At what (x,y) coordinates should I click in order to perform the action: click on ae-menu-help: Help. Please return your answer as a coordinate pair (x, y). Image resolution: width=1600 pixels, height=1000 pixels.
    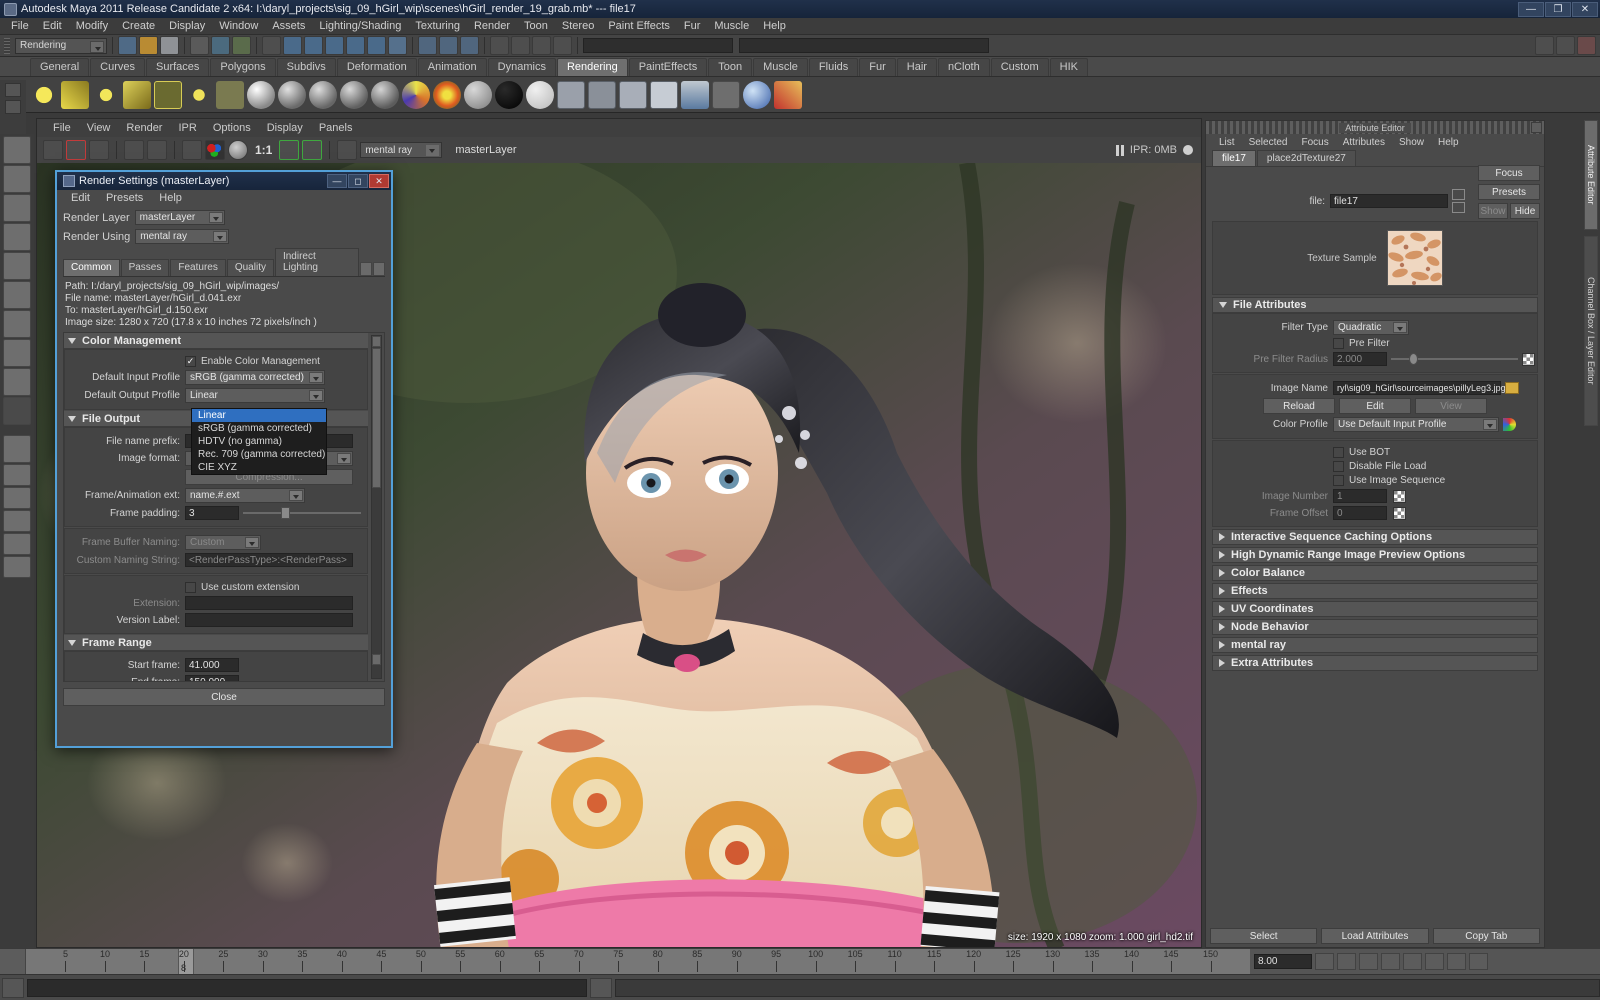
    Looking at the image, I should click on (1448, 142).